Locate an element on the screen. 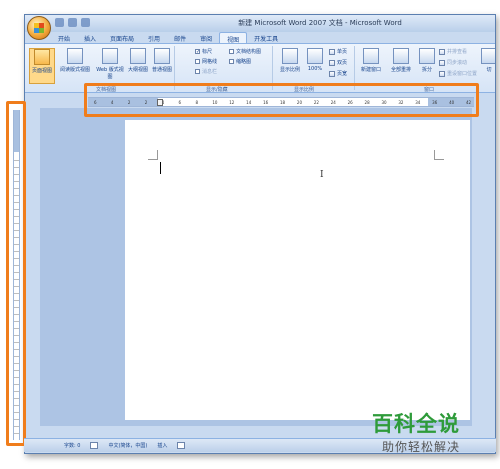 Image resolution: width=500 pixels, height=469 pixels. reset-position-button: 重设窗口位置 is located at coordinates (458, 73).